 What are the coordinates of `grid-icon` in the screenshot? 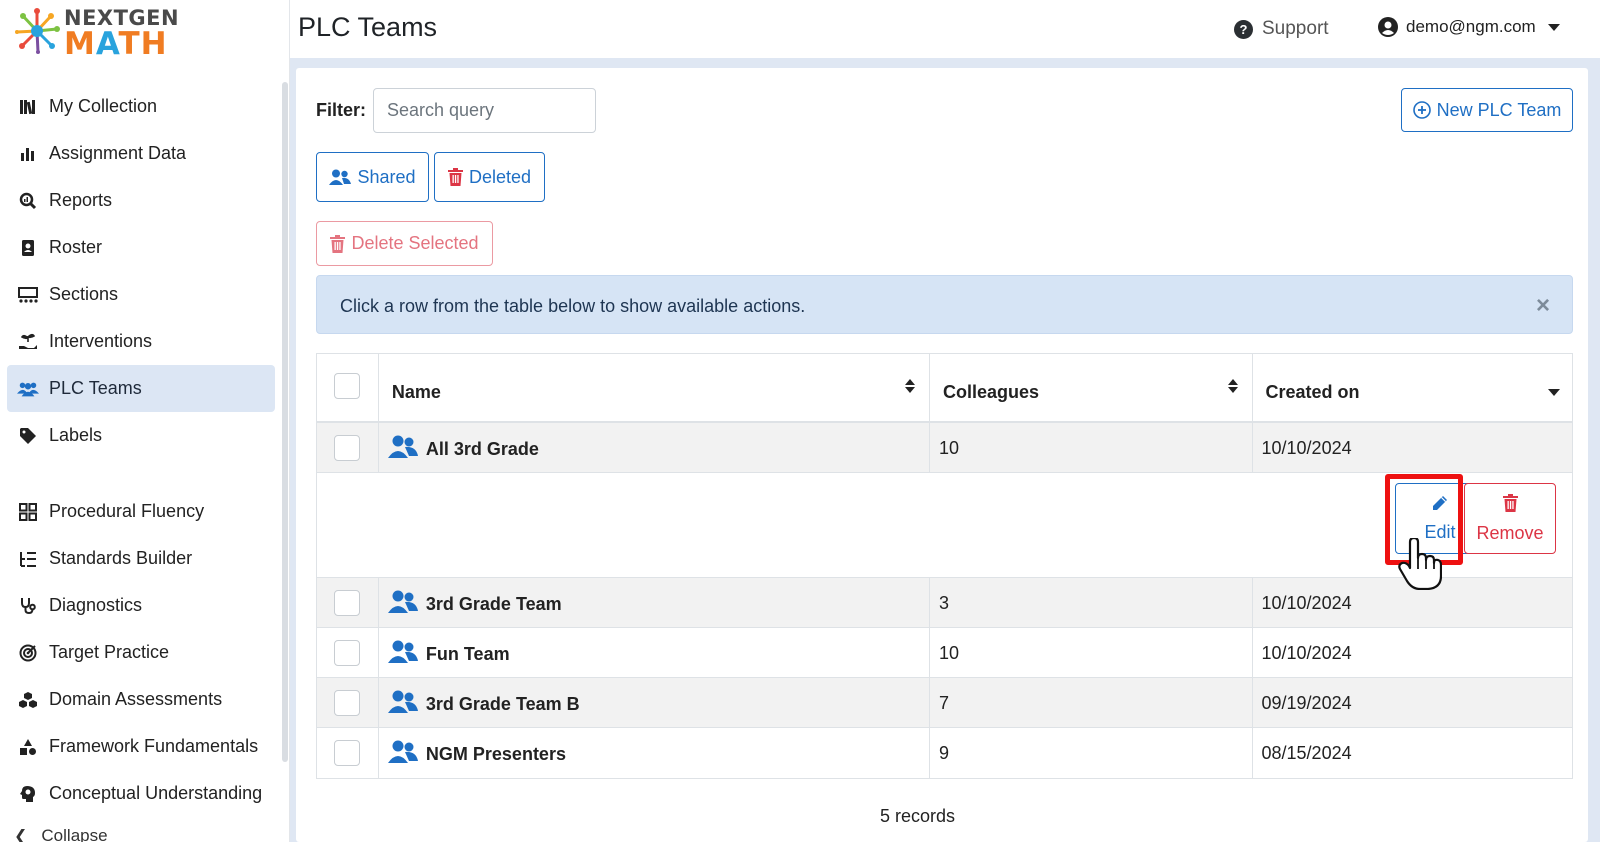 It's located at (28, 512).